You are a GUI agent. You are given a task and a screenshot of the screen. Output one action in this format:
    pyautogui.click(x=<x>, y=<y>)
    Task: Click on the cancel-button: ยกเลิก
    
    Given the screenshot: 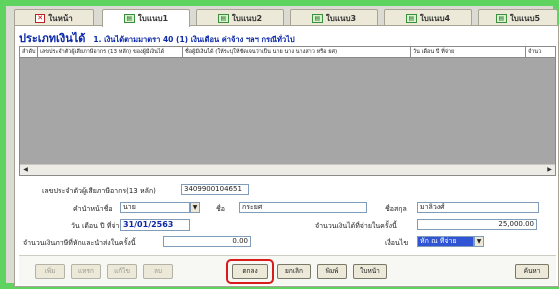 What is the action you would take?
    pyautogui.click(x=294, y=271)
    